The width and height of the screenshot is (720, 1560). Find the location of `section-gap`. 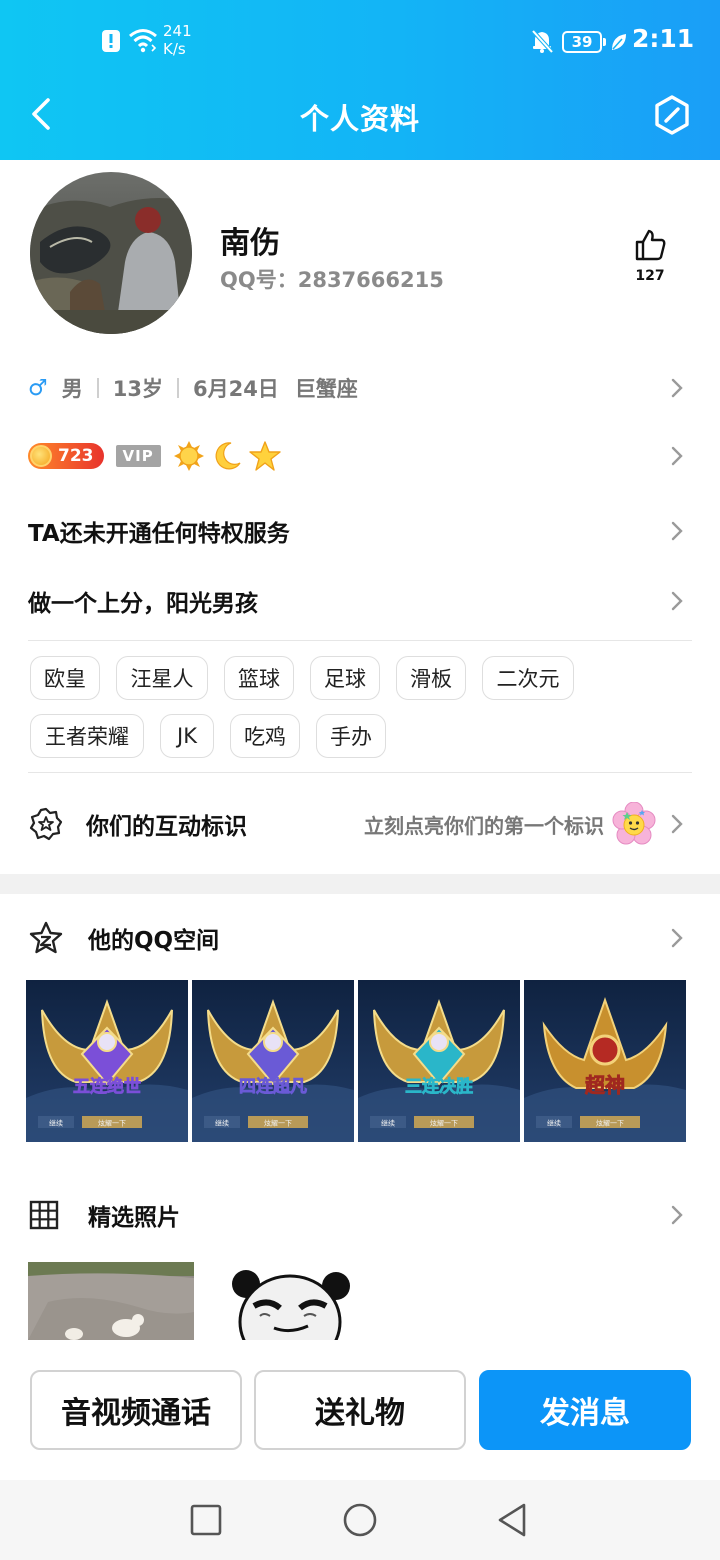

section-gap is located at coordinates (360, 884).